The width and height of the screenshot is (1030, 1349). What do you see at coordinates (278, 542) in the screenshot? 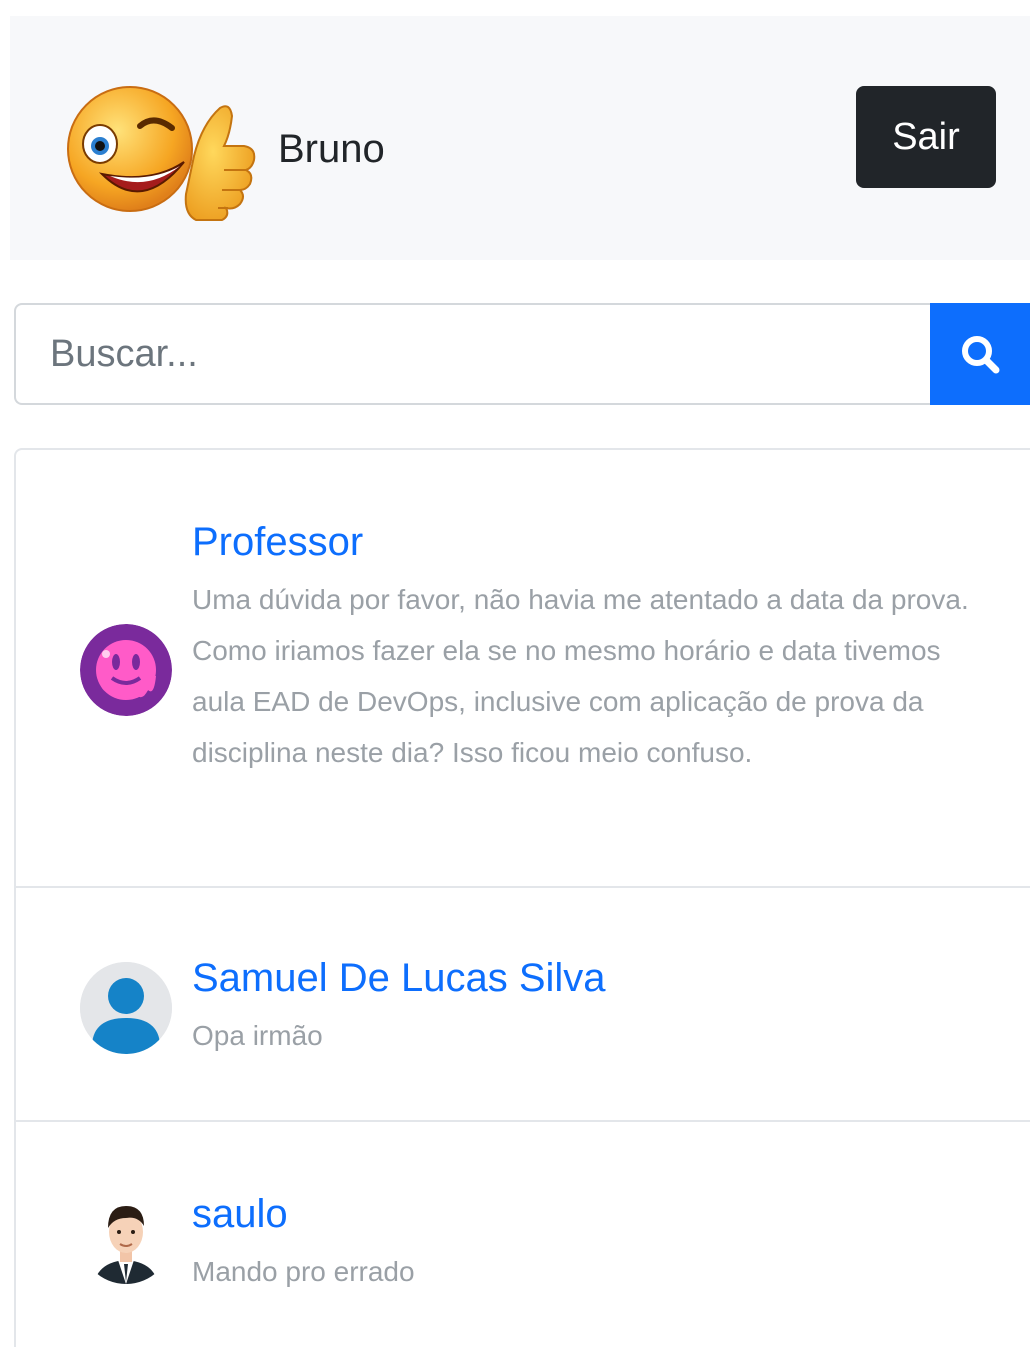
I see `conversation-name: Professor` at bounding box center [278, 542].